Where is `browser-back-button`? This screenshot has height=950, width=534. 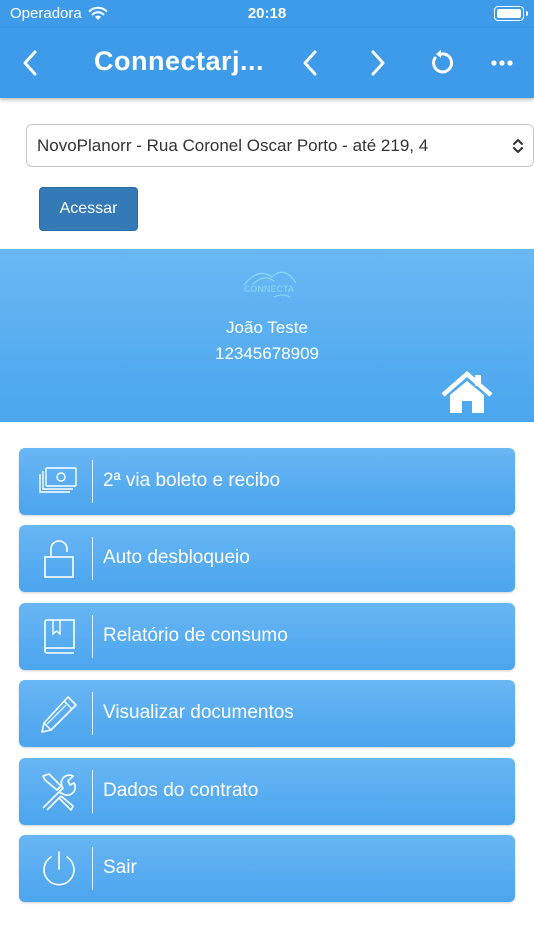 browser-back-button is located at coordinates (310, 63).